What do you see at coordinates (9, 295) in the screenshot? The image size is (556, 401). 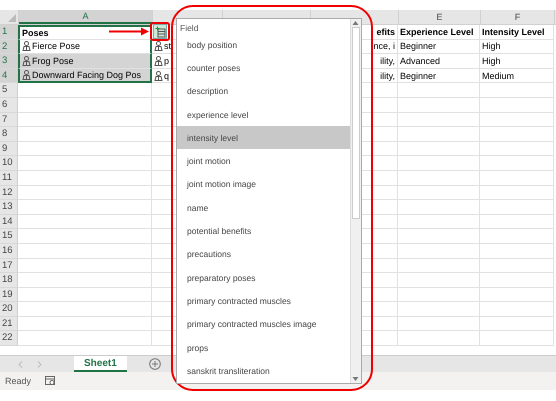 I see `row-number: 19` at bounding box center [9, 295].